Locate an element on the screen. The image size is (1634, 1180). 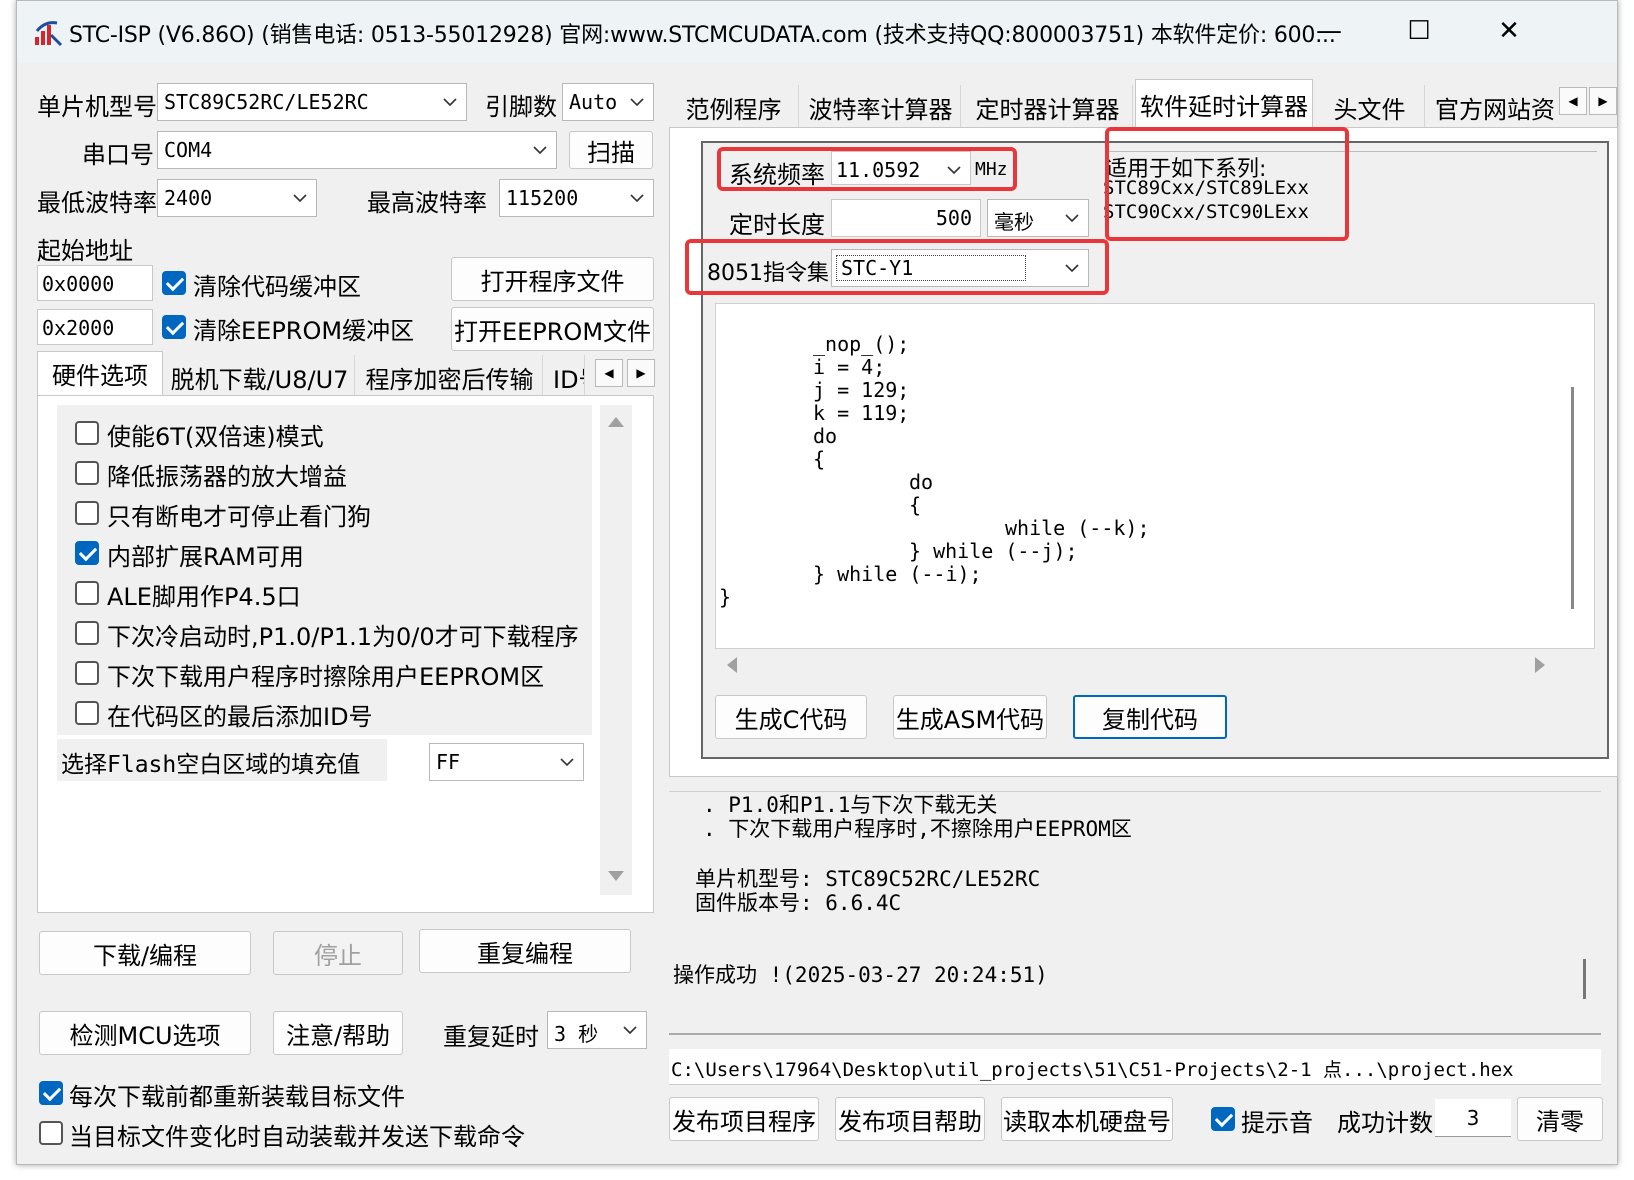
log-scrollbar is located at coordinates (1584, 979).